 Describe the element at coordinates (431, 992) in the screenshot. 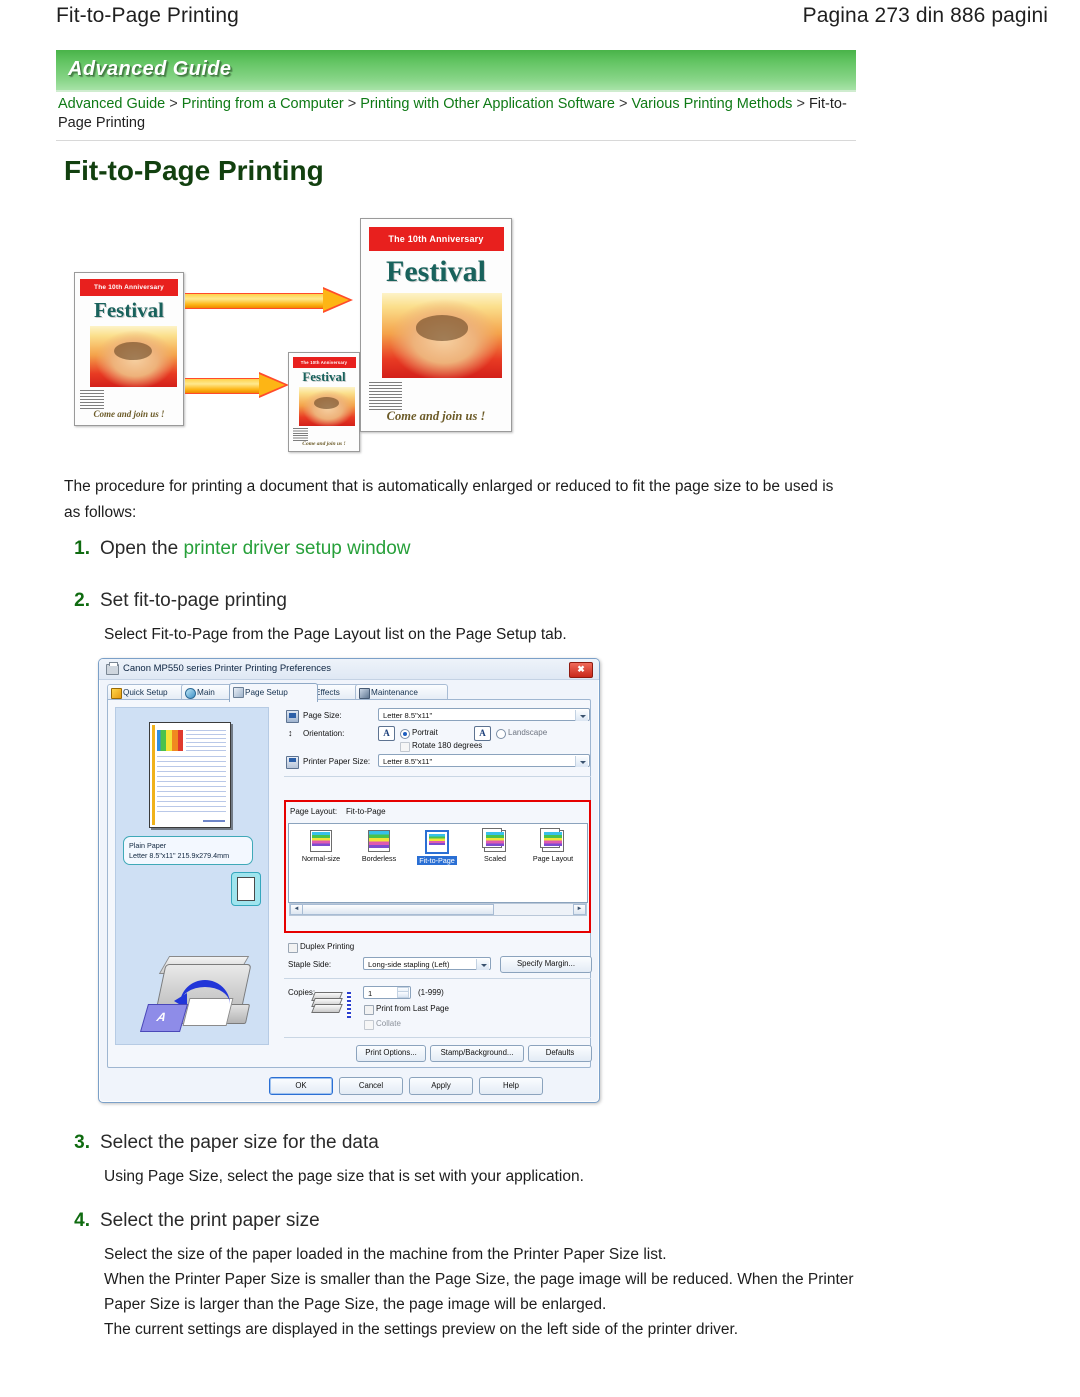

I see `copies-range-hint: (1-999)` at that location.